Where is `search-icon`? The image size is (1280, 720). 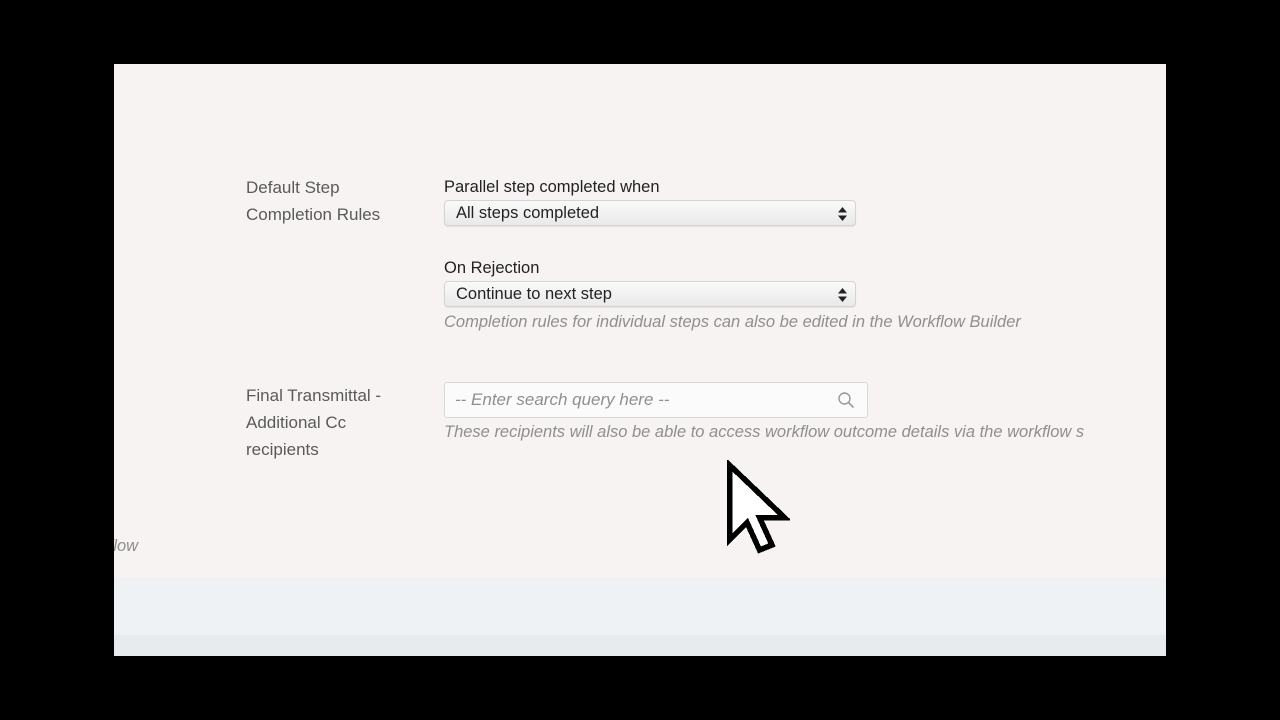 search-icon is located at coordinates (846, 400).